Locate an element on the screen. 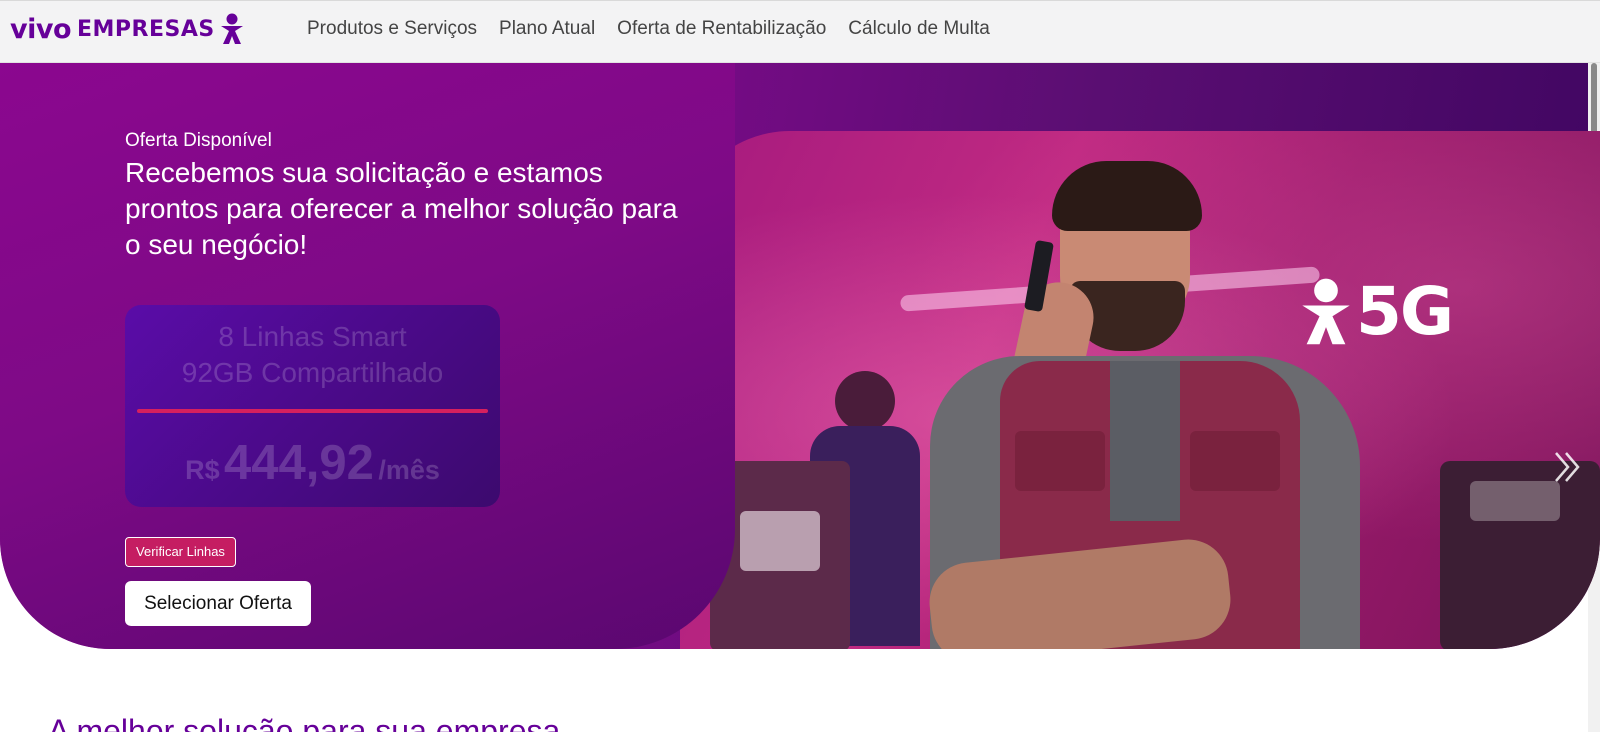 This screenshot has width=1600, height=732. vivo-empresas-logo: vivo EMPRESAS is located at coordinates (127, 29).